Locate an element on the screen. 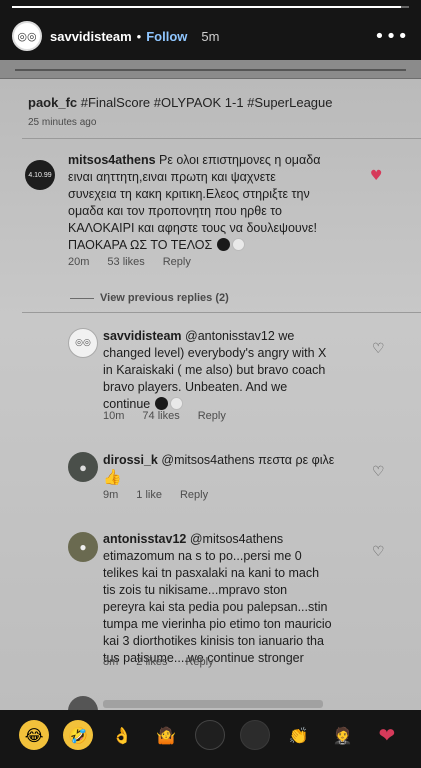 The height and width of the screenshot is (768, 421). comment-username: antonisstav12 is located at coordinates (145, 539).